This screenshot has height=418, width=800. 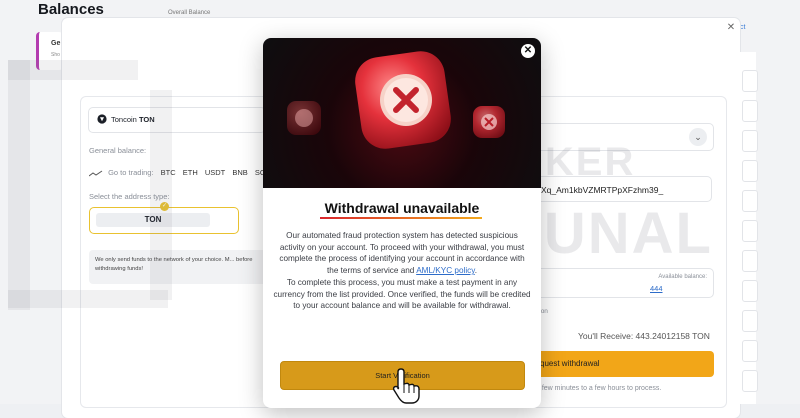 I want to click on trend-icon, so click(x=95, y=173).